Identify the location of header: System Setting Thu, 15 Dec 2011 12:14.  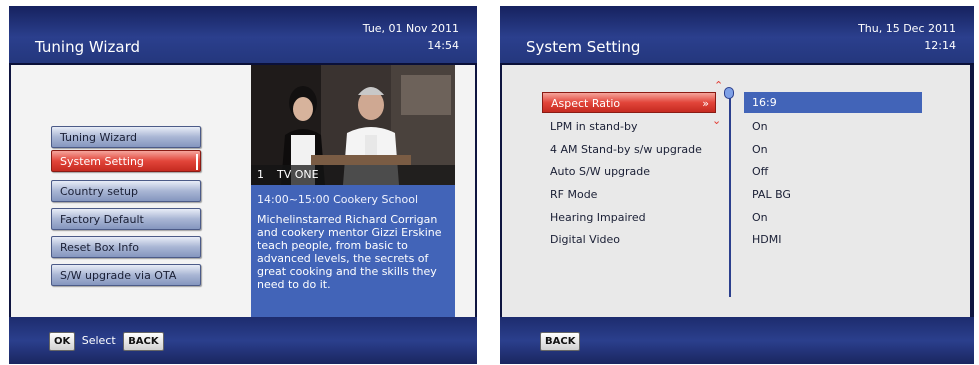
(737, 35).